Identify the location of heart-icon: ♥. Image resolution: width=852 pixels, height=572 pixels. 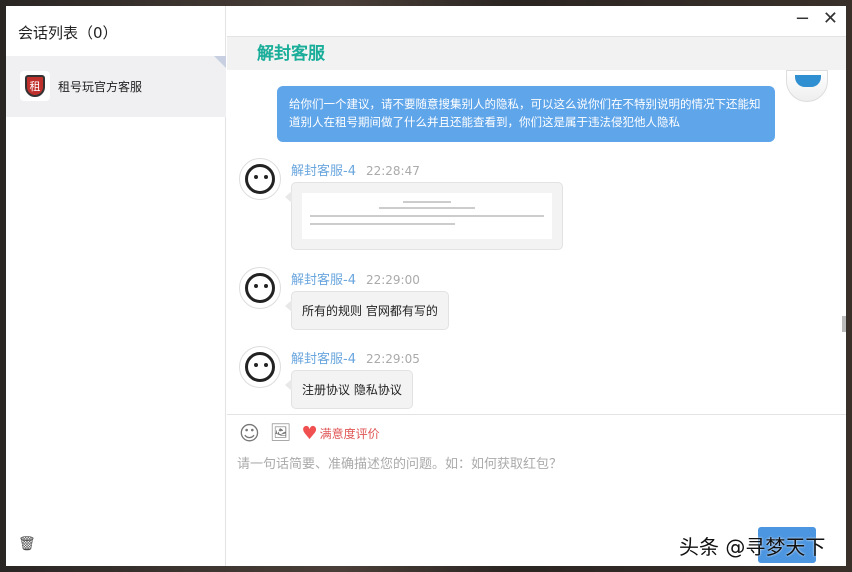
(309, 433).